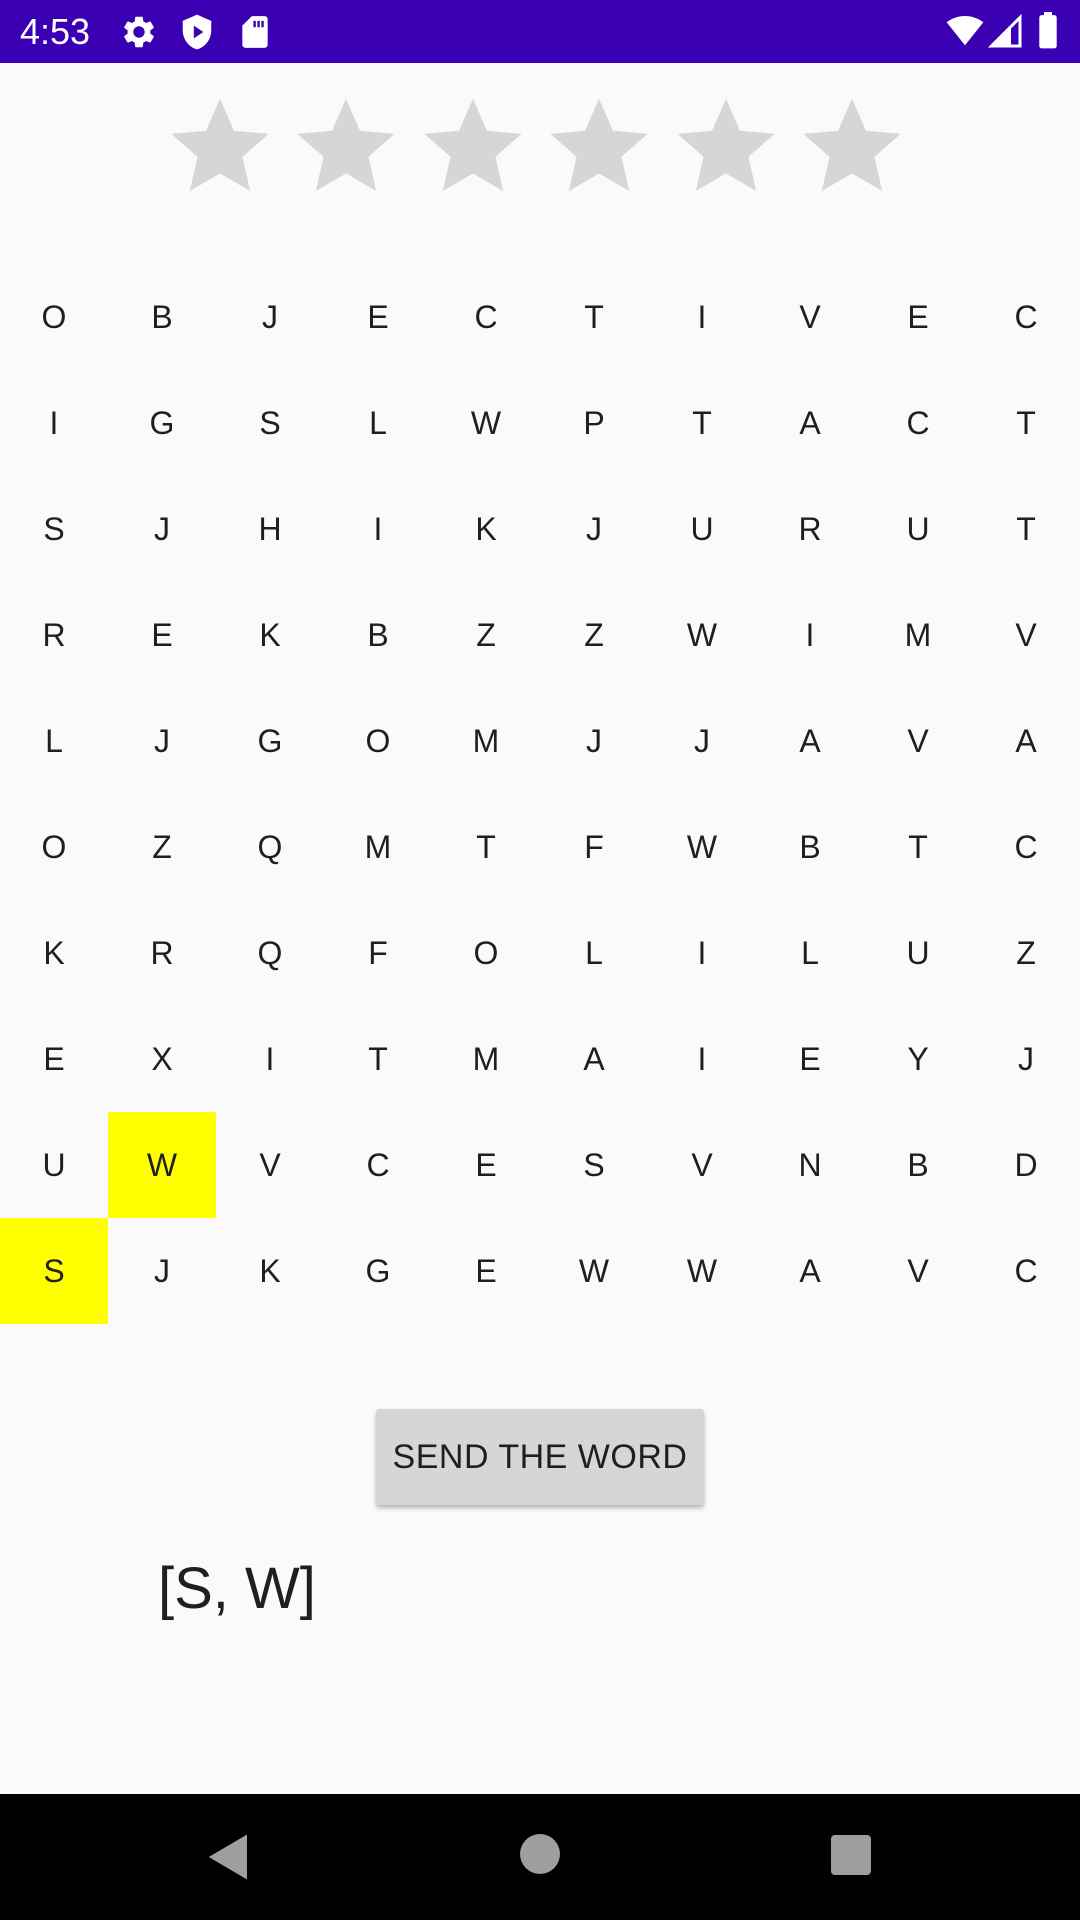 The height and width of the screenshot is (1920, 1080). What do you see at coordinates (1026, 1165) in the screenshot?
I see `grid-cell: D` at bounding box center [1026, 1165].